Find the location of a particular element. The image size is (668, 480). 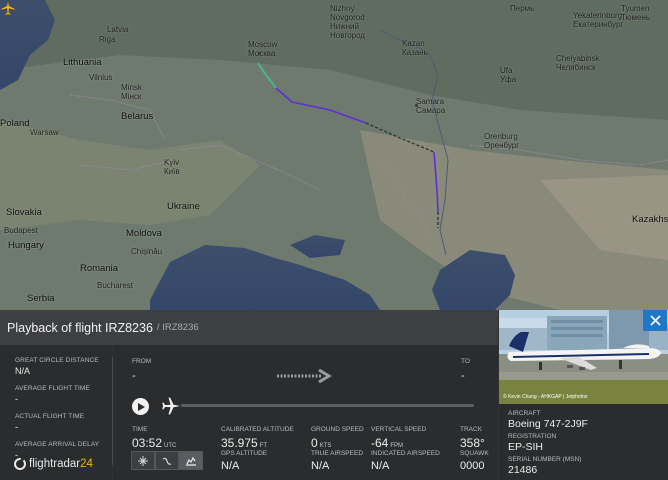

country-label-poland: Poland is located at coordinates (15, 123).